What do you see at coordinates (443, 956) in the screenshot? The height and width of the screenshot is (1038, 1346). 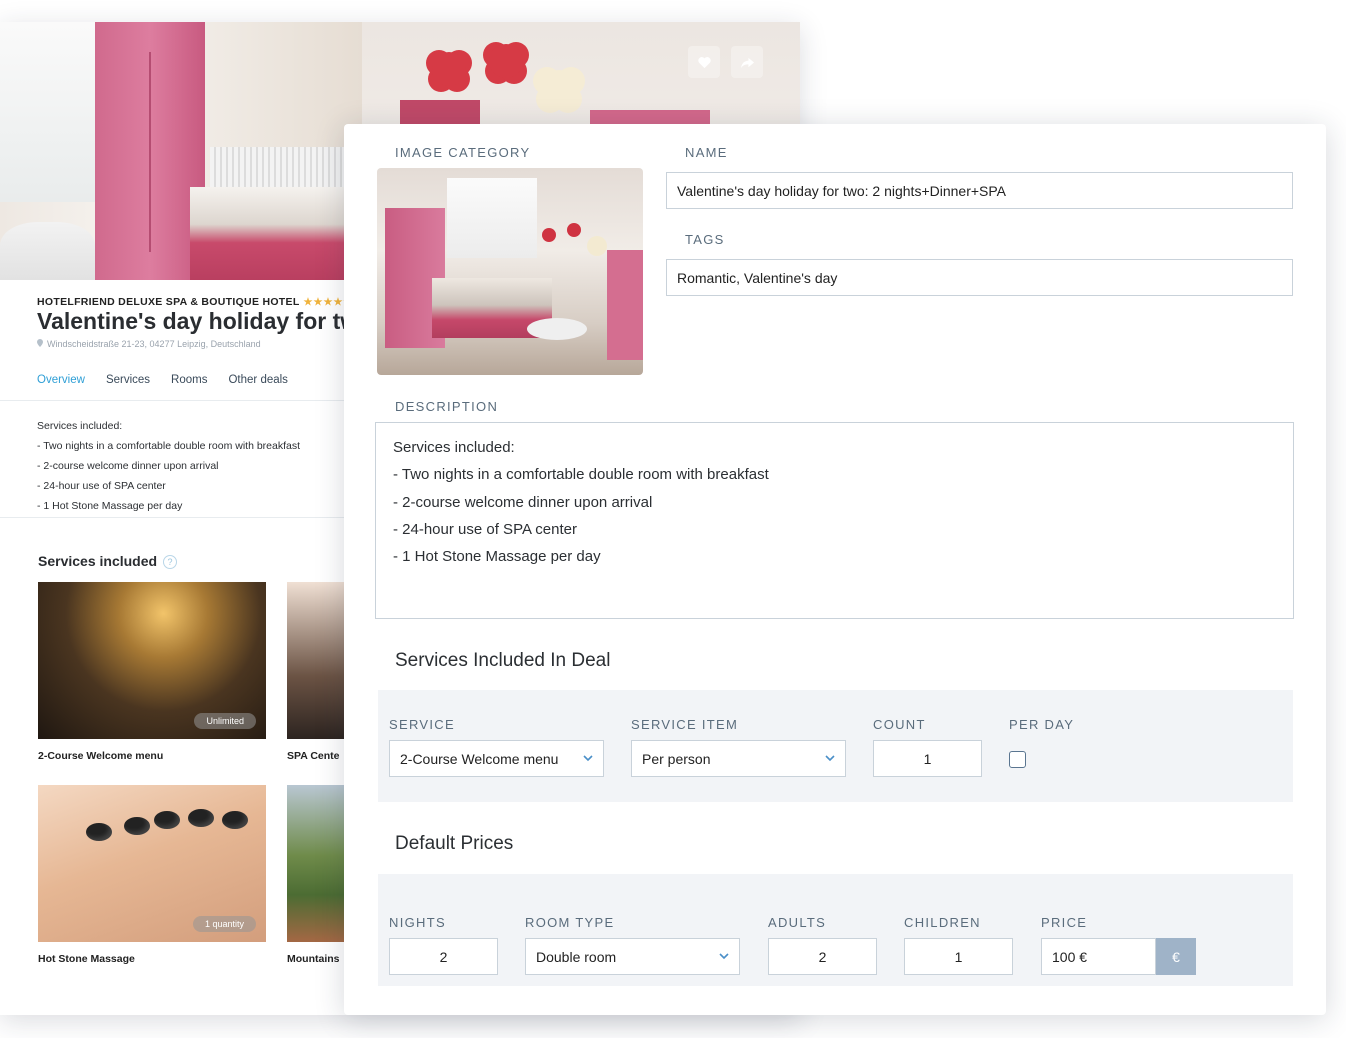 I see `nights-input: 2` at bounding box center [443, 956].